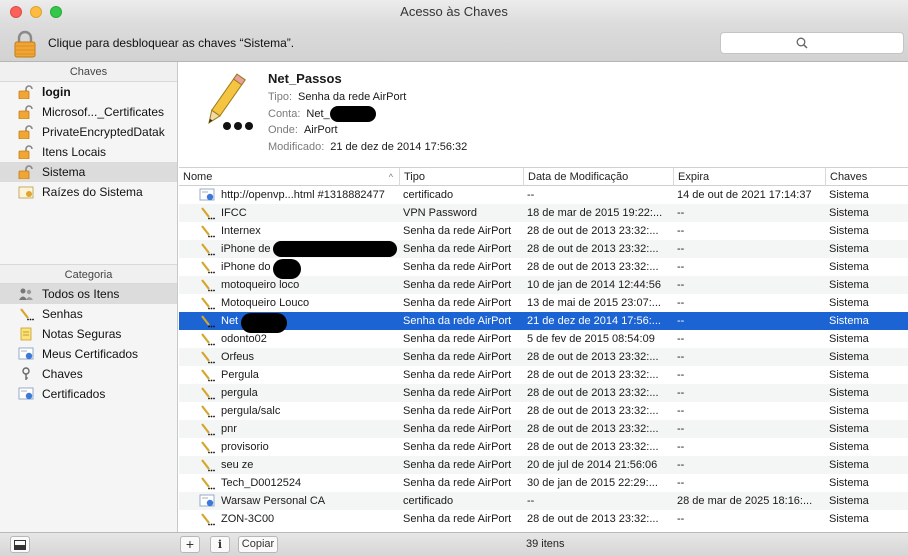 The image size is (908, 556). What do you see at coordinates (16, 12) in the screenshot?
I see `close-window-button` at bounding box center [16, 12].